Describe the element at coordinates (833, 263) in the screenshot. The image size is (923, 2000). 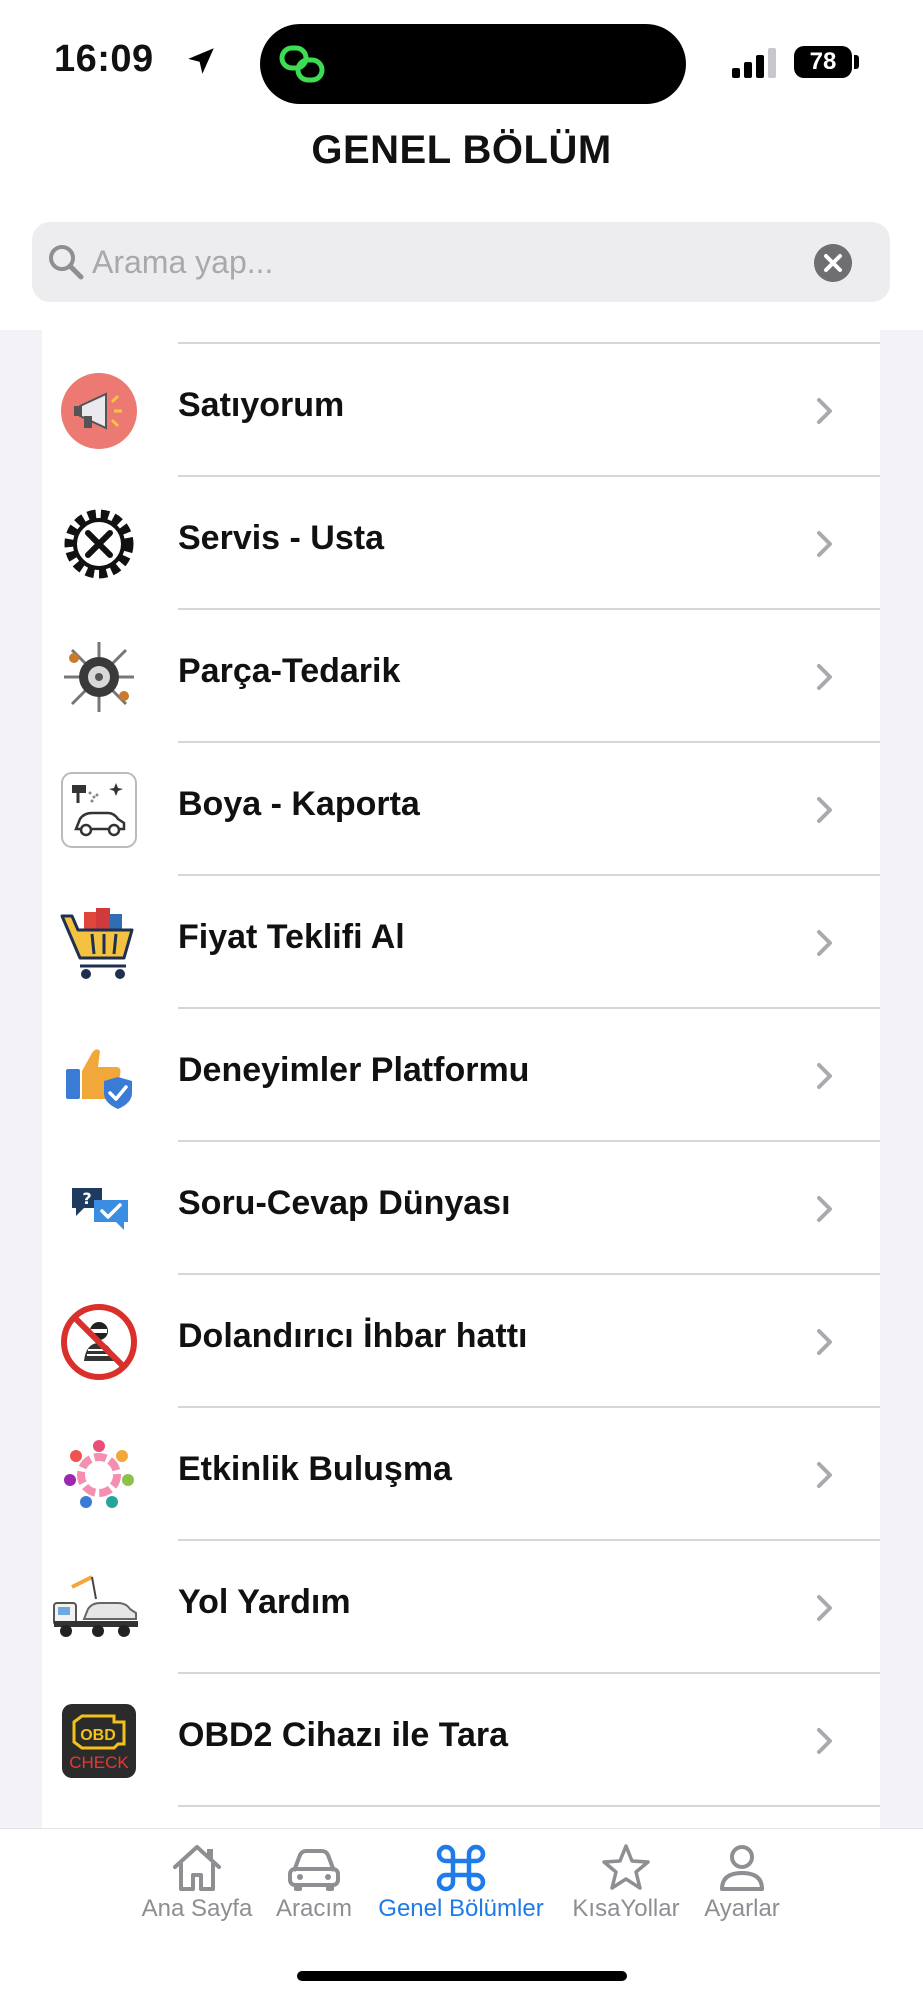
I see `clear-search-icon` at that location.